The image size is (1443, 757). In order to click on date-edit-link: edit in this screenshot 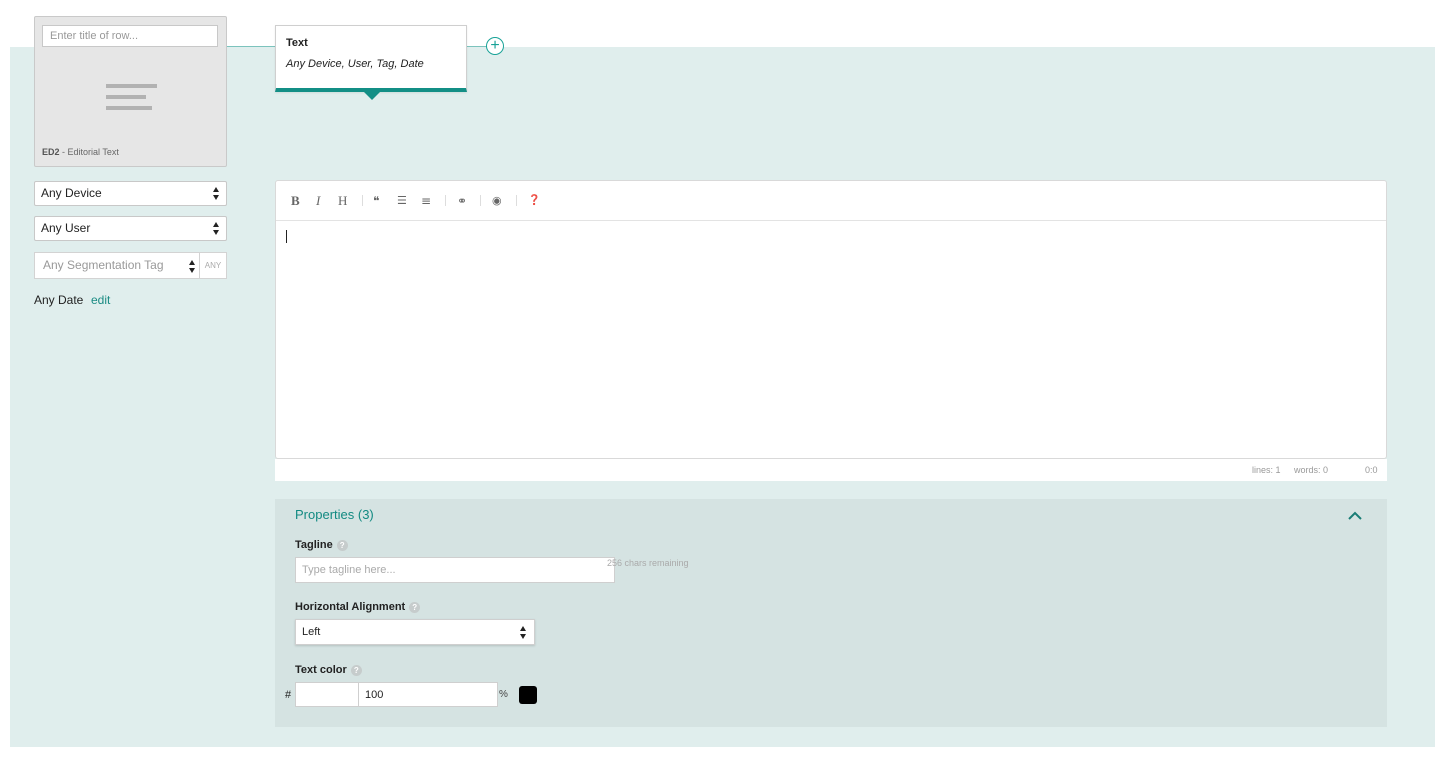, I will do `click(100, 300)`.